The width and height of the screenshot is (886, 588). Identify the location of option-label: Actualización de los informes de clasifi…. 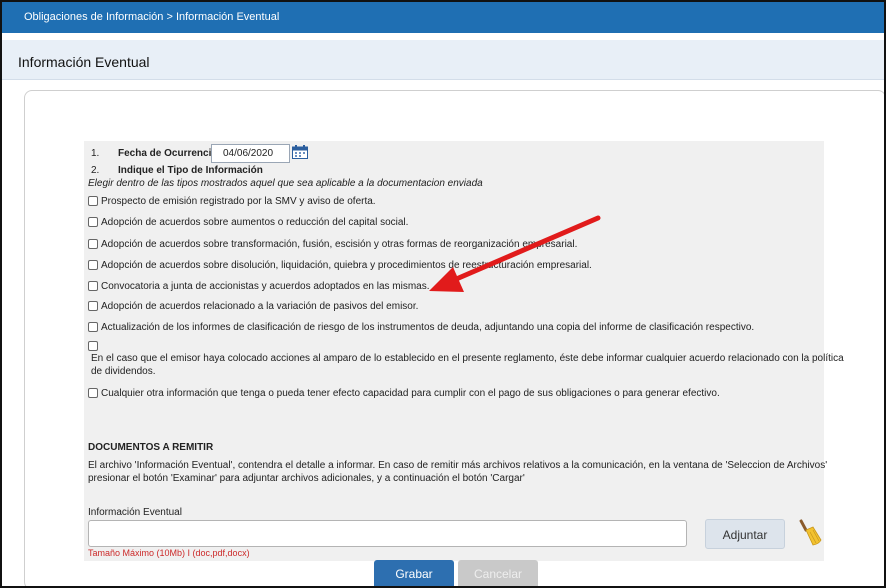
(428, 327).